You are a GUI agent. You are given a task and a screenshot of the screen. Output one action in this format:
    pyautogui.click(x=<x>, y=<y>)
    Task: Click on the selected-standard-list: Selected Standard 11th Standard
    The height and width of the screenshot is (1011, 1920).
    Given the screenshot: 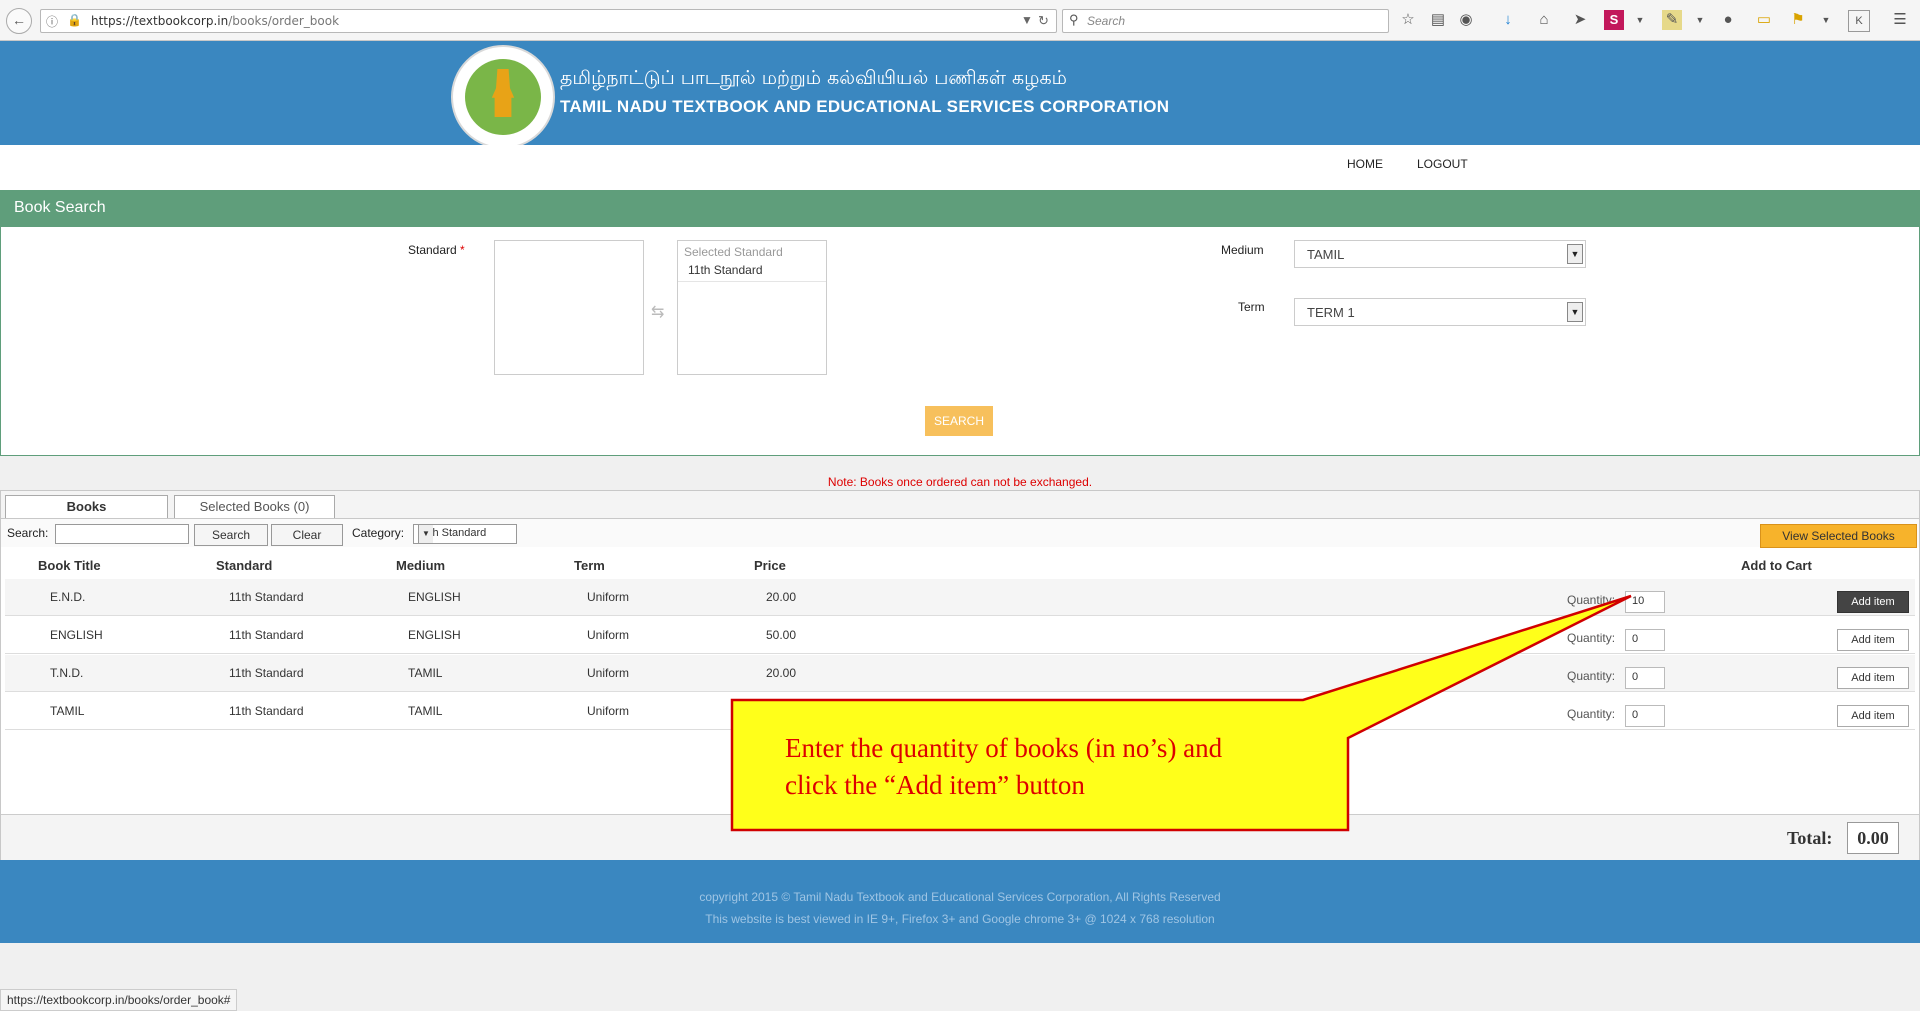 What is the action you would take?
    pyautogui.click(x=752, y=307)
    